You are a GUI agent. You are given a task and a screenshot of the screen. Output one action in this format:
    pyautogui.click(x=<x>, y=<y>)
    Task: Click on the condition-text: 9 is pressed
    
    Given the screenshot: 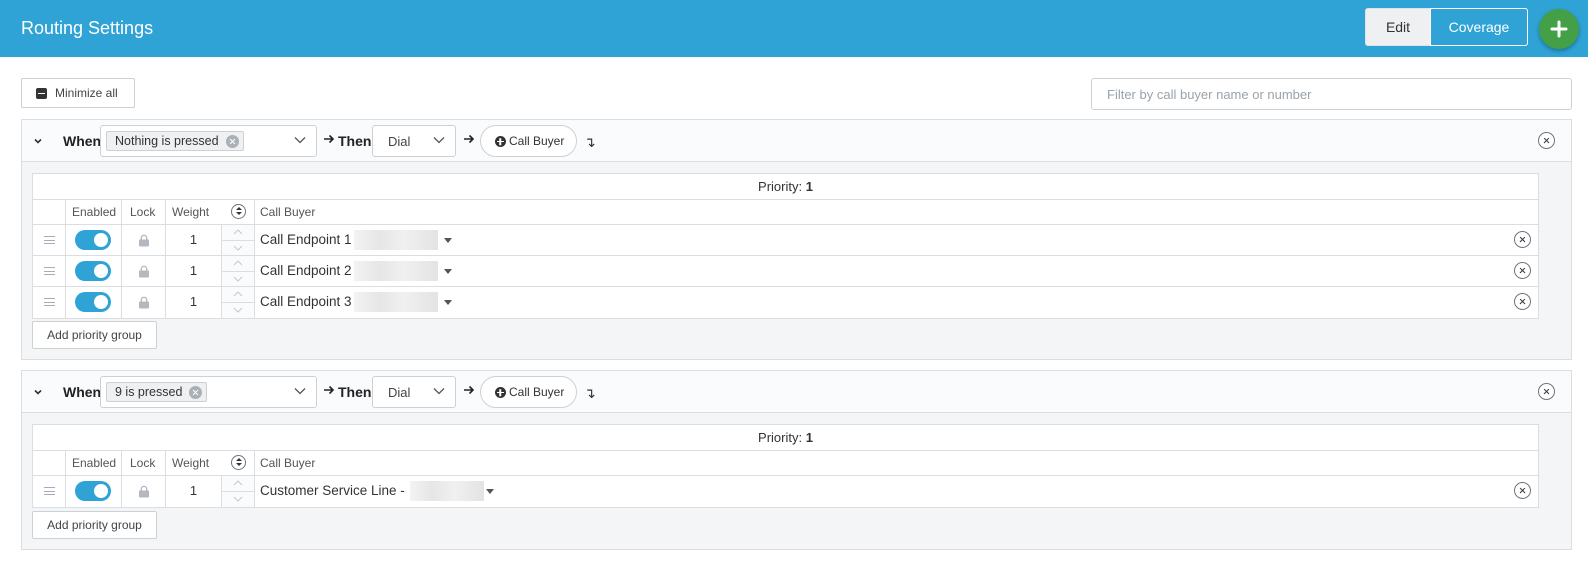 What is the action you would take?
    pyautogui.click(x=149, y=392)
    